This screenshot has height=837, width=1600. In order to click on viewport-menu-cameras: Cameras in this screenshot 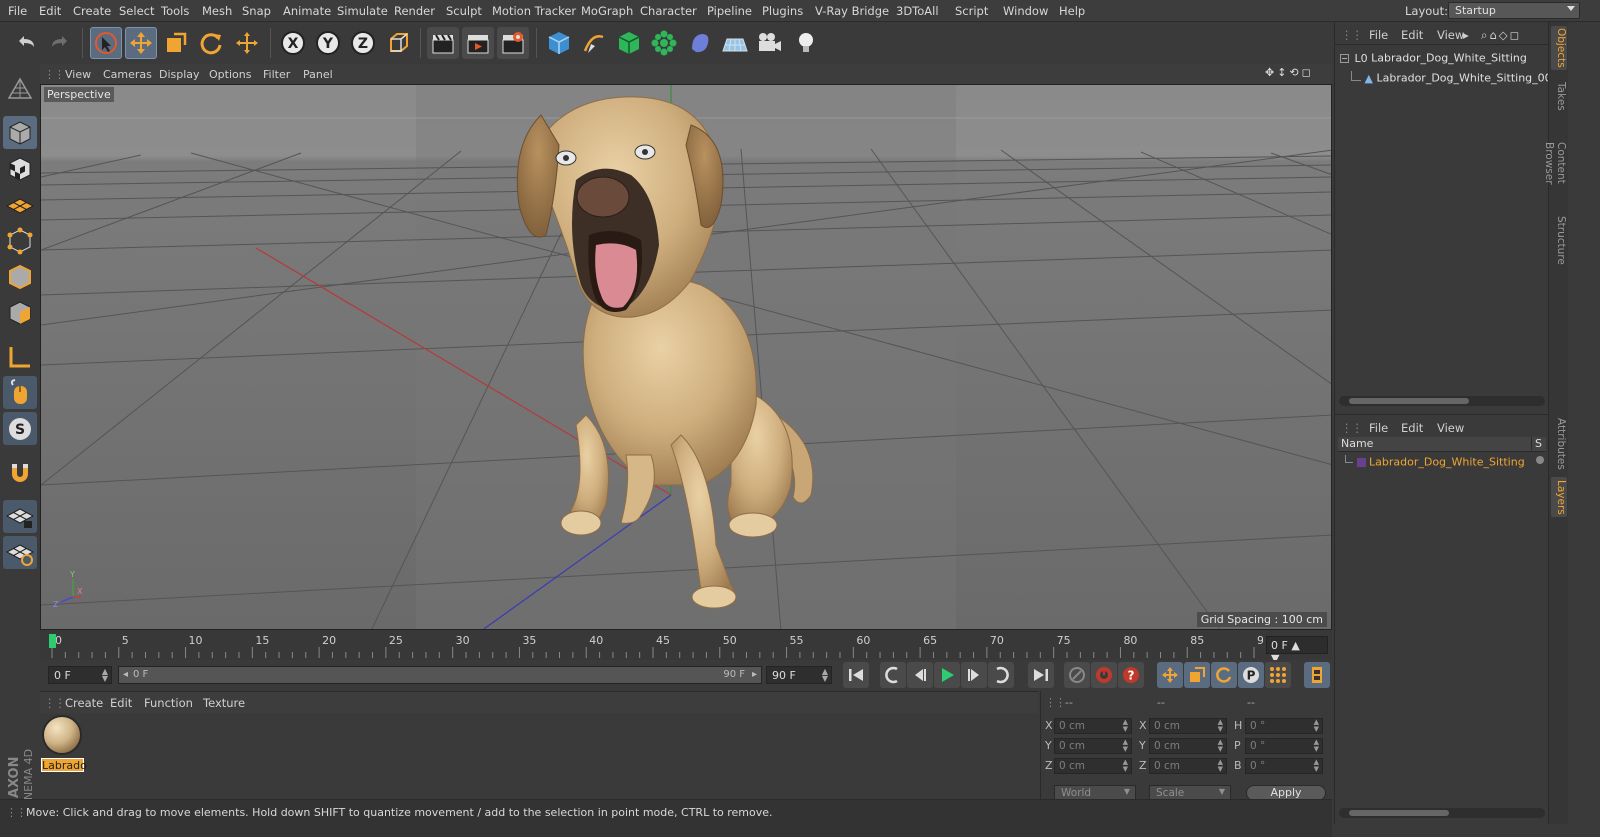, I will do `click(127, 74)`.